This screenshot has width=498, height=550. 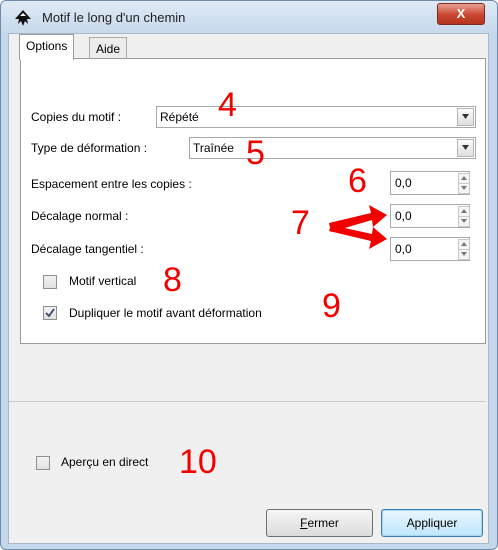 I want to click on inkscape-icon, so click(x=23, y=18).